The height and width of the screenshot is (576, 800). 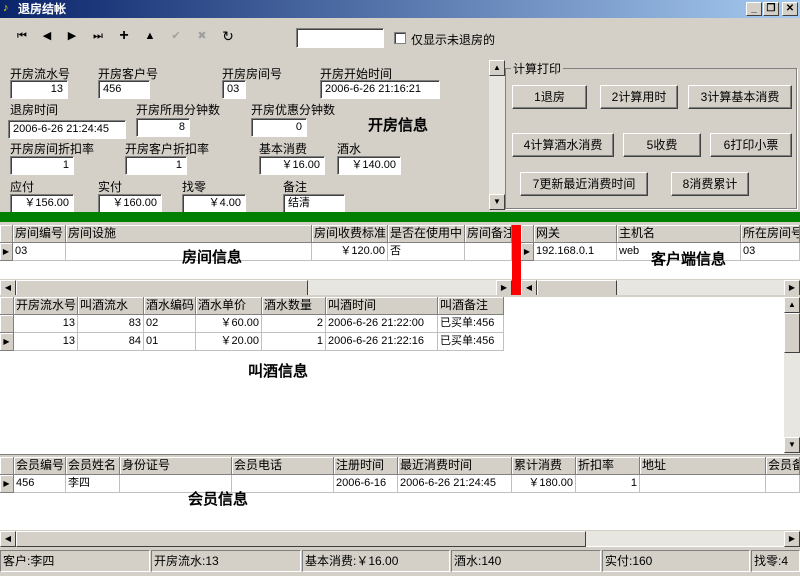 I want to click on member-col-header: 会员备注, so click(x=783, y=466).